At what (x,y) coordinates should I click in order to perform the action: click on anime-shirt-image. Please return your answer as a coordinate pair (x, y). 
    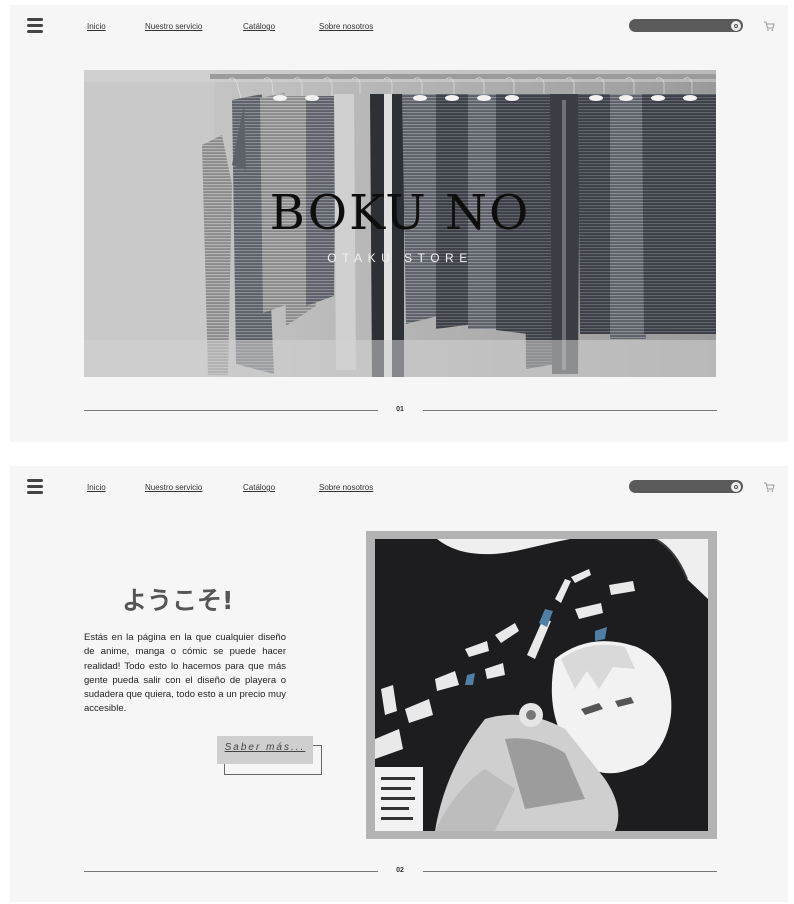
    Looking at the image, I should click on (541, 685).